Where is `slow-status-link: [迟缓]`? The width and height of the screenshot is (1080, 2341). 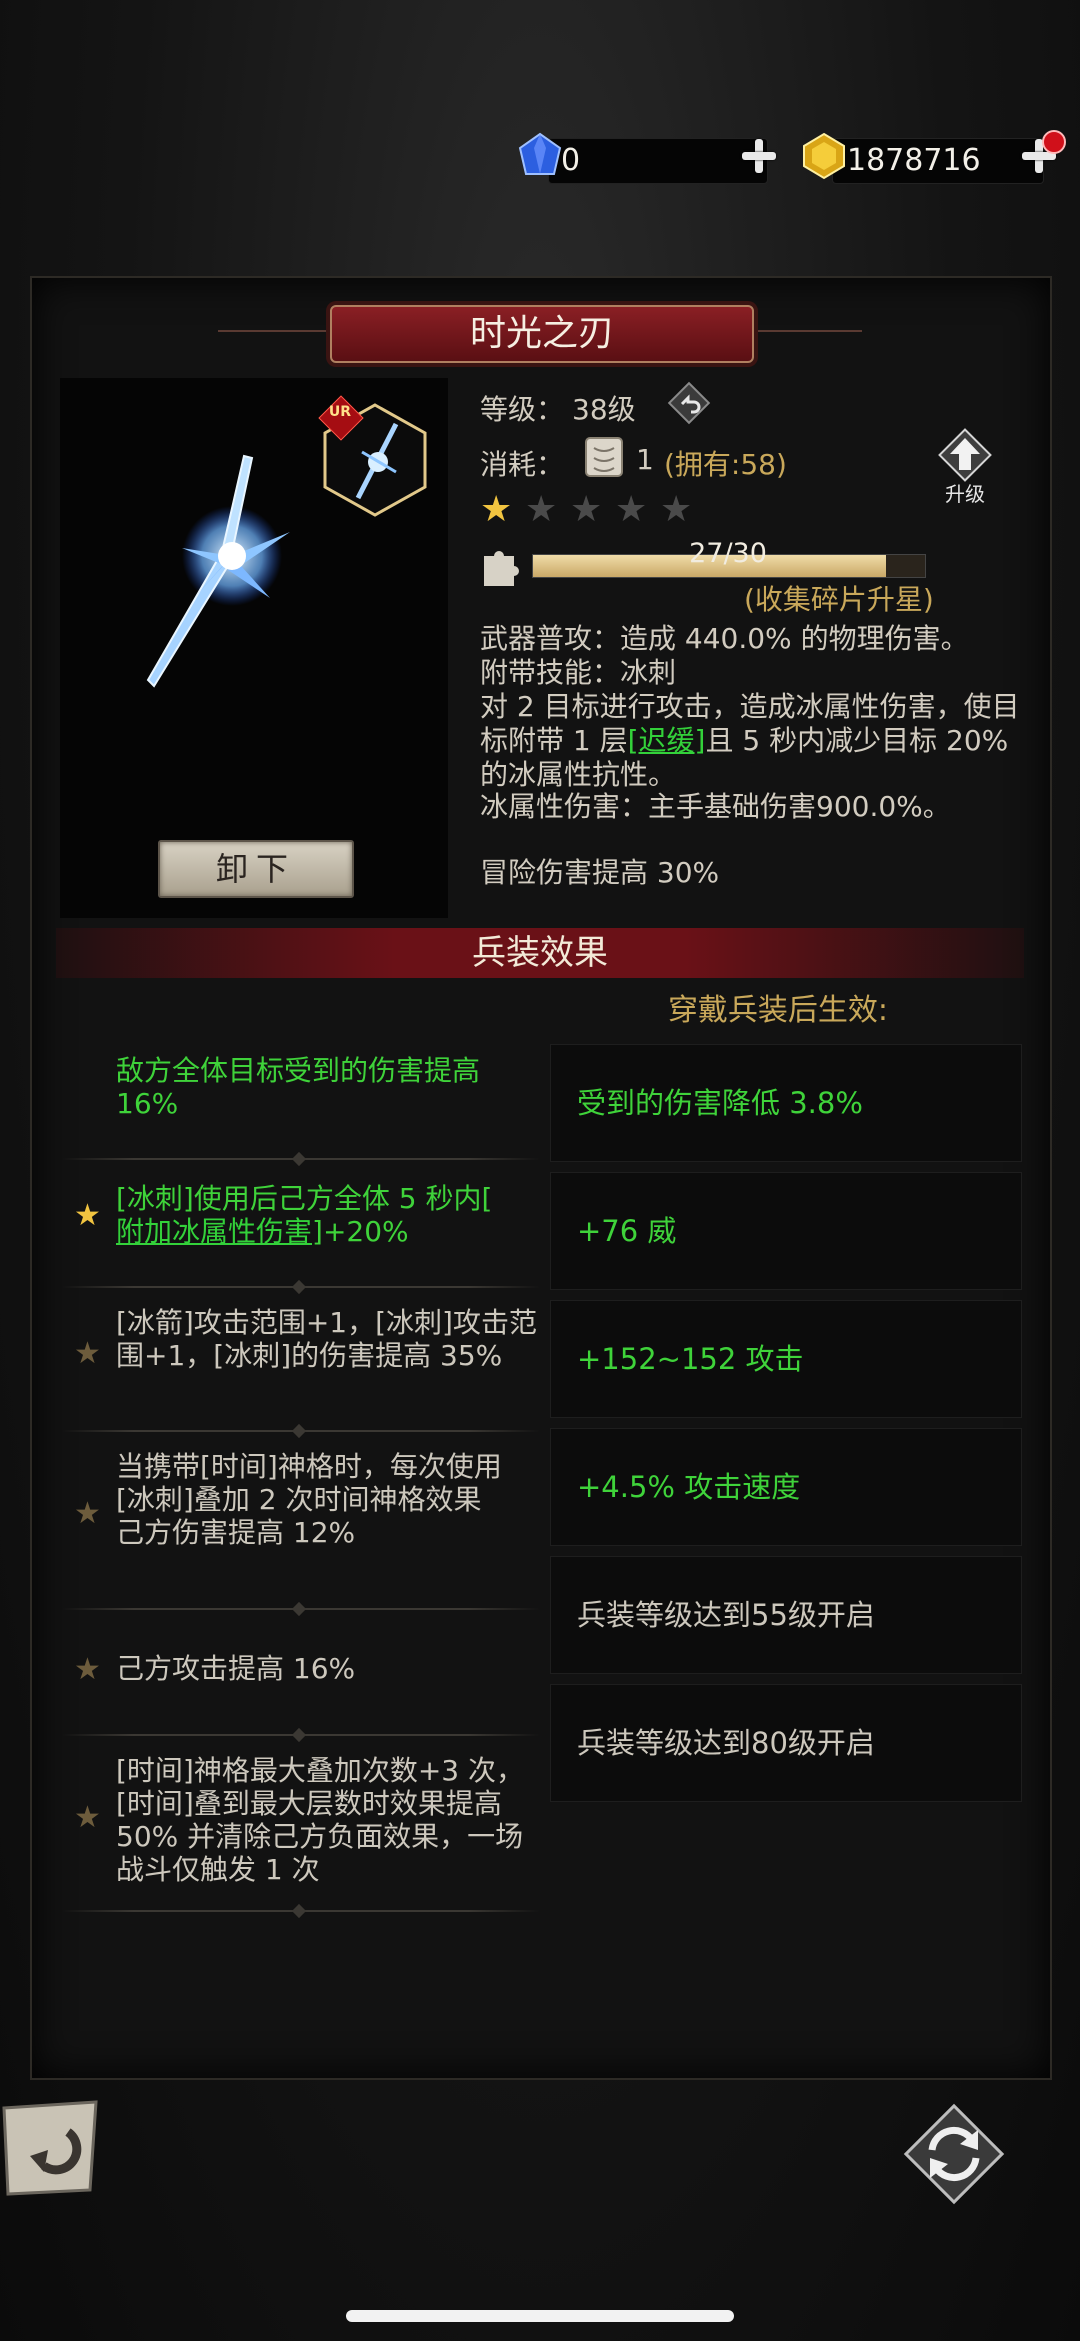 slow-status-link: [迟缓] is located at coordinates (667, 740).